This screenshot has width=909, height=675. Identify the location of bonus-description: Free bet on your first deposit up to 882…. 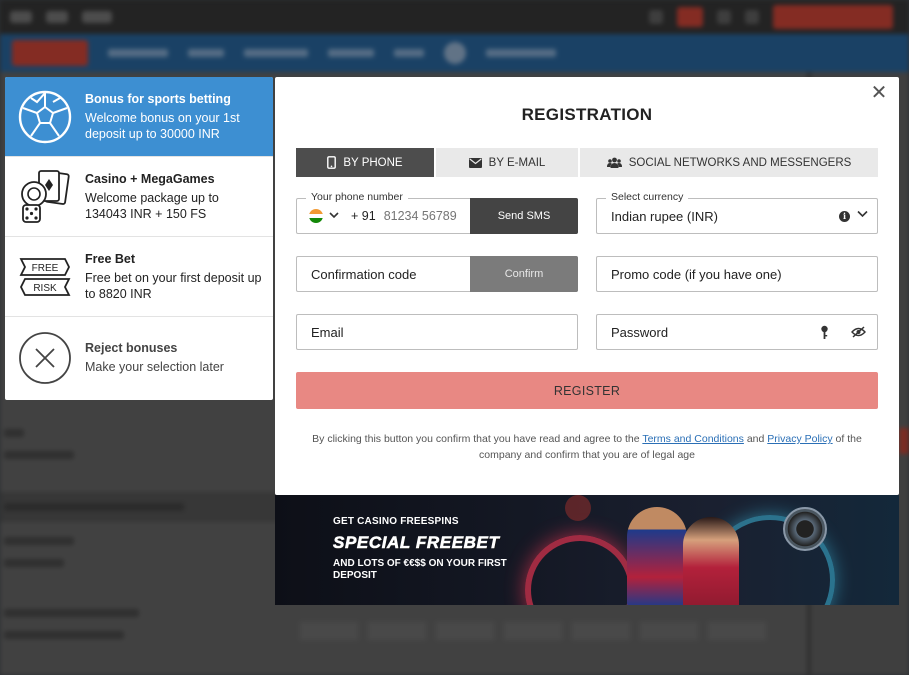
(173, 285).